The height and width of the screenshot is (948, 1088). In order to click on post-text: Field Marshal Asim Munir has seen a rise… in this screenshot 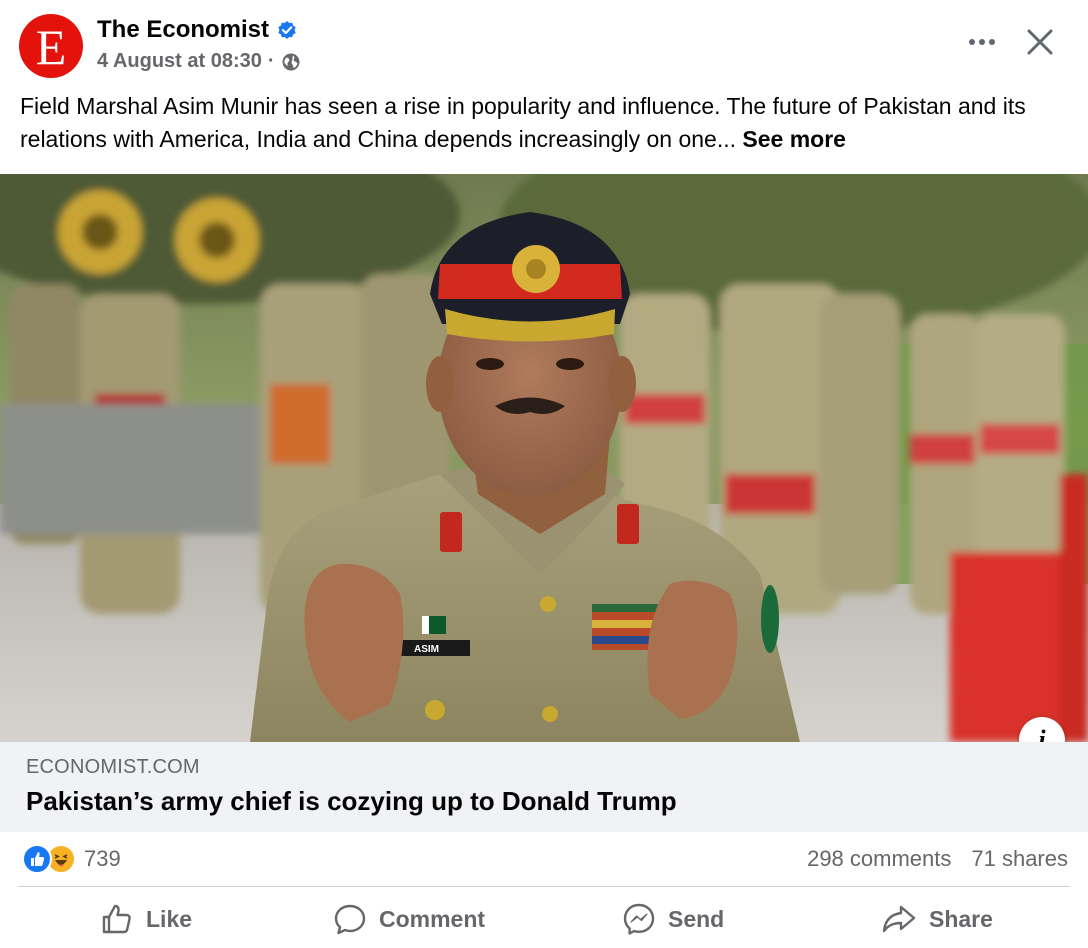, I will do `click(545, 123)`.